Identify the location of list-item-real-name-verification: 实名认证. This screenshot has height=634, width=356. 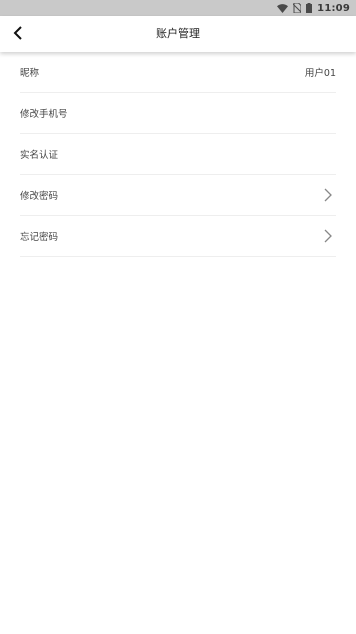
(178, 154).